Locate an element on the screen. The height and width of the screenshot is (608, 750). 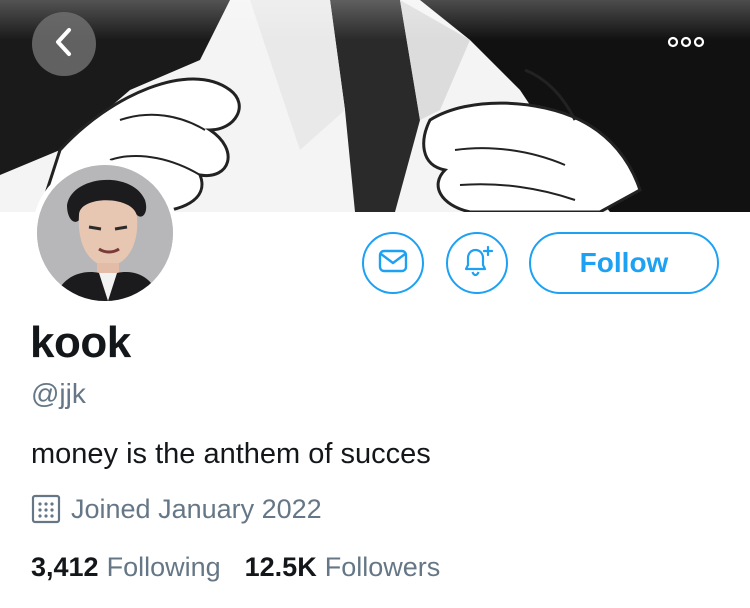
following-link: 3,412 Following is located at coordinates (126, 567).